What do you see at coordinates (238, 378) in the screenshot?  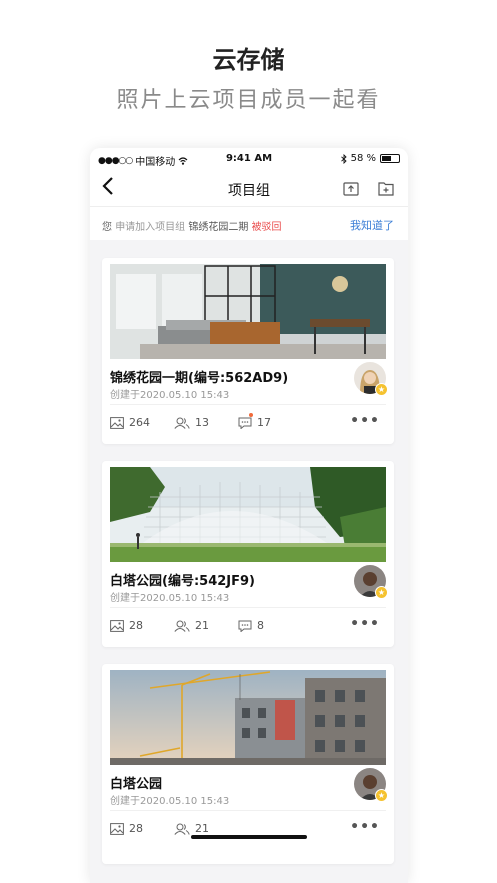 I see `project-code: (编号:562AD9)` at bounding box center [238, 378].